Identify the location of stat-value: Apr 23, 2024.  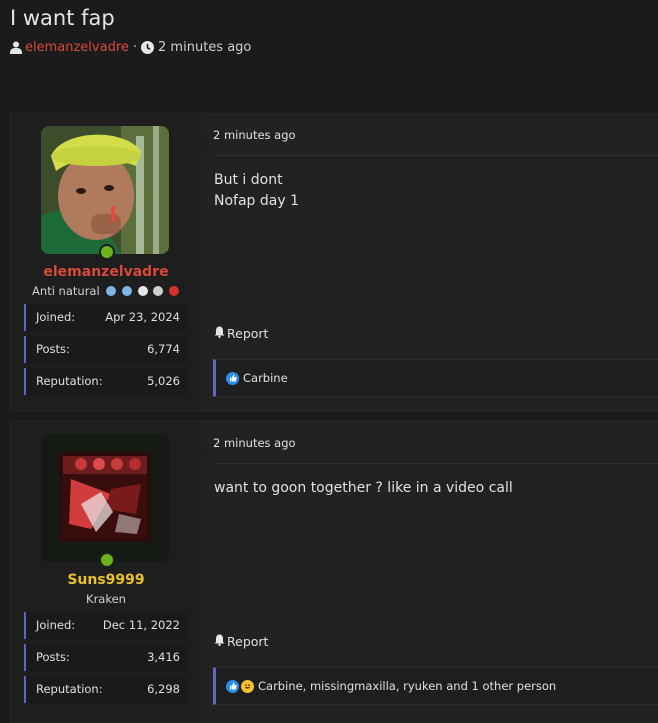
(142, 317).